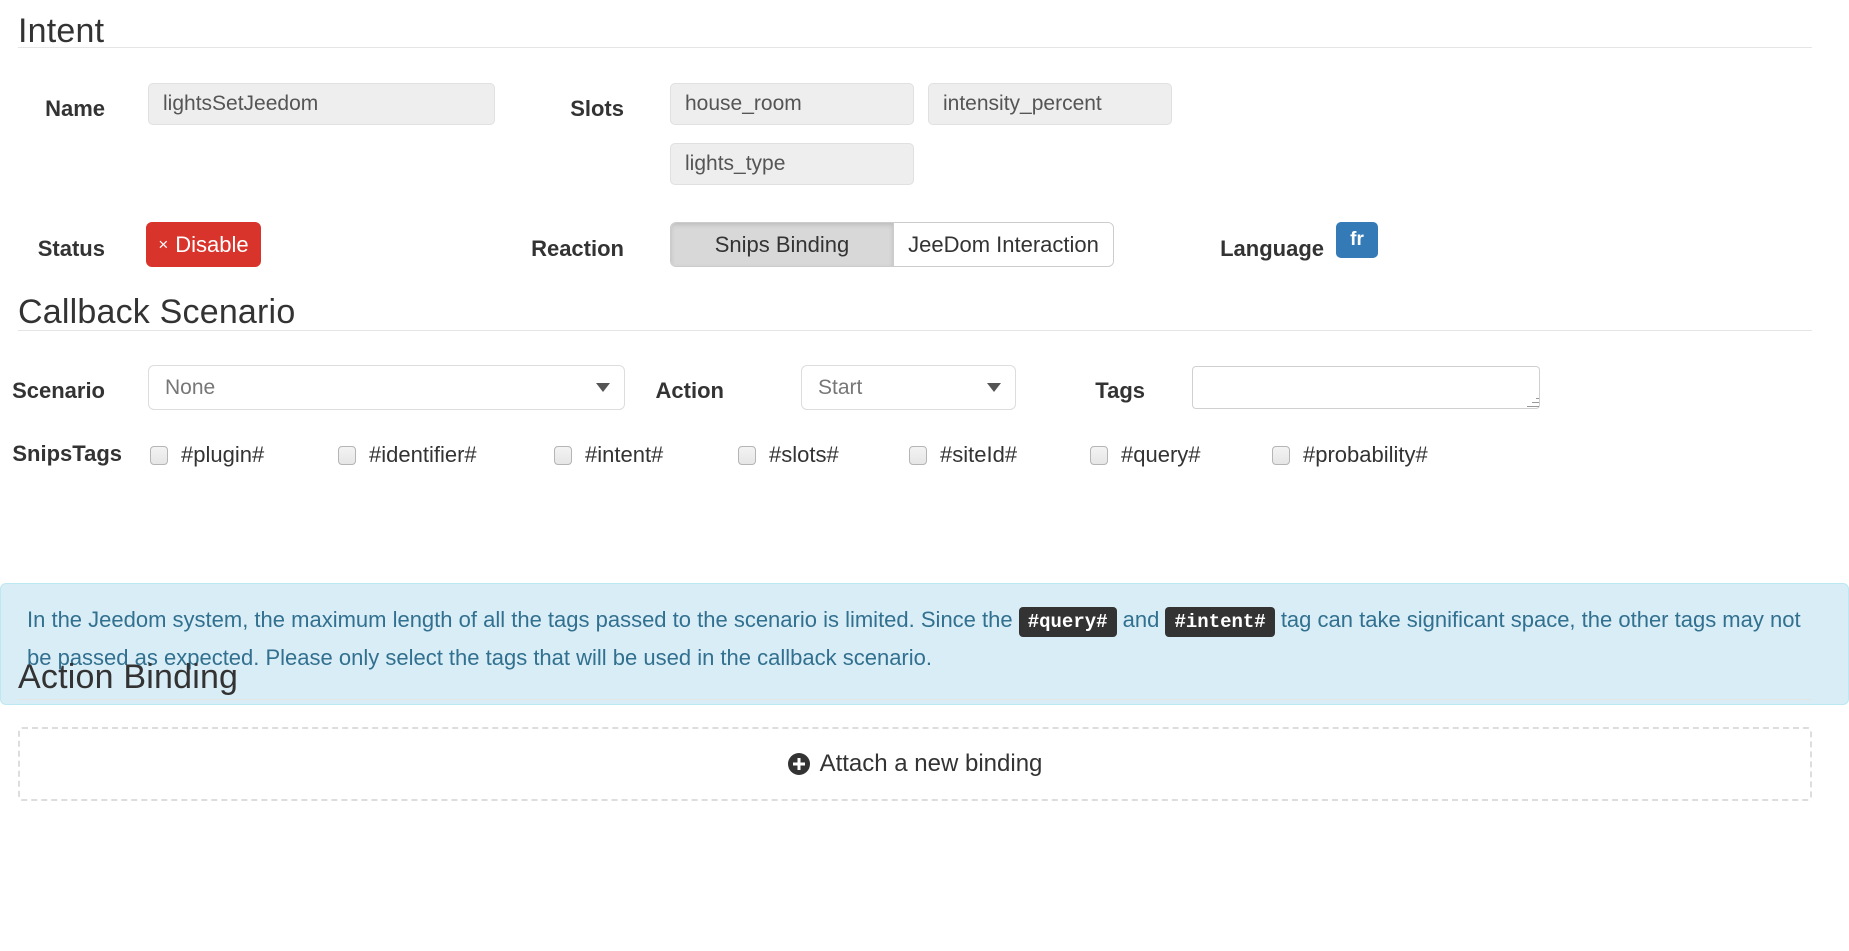 Image resolution: width=1849 pixels, height=951 pixels. Describe the element at coordinates (915, 47) in the screenshot. I see `intent-section-divider` at that location.